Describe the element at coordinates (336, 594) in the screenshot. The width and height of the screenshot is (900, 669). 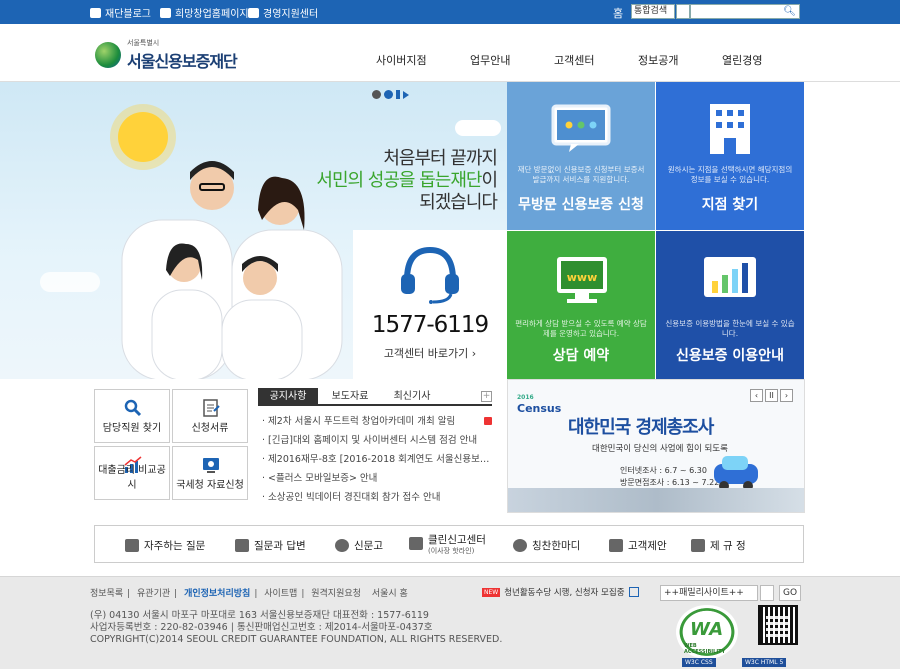
I see `footer-link-remote-support: 원격지원요청` at that location.